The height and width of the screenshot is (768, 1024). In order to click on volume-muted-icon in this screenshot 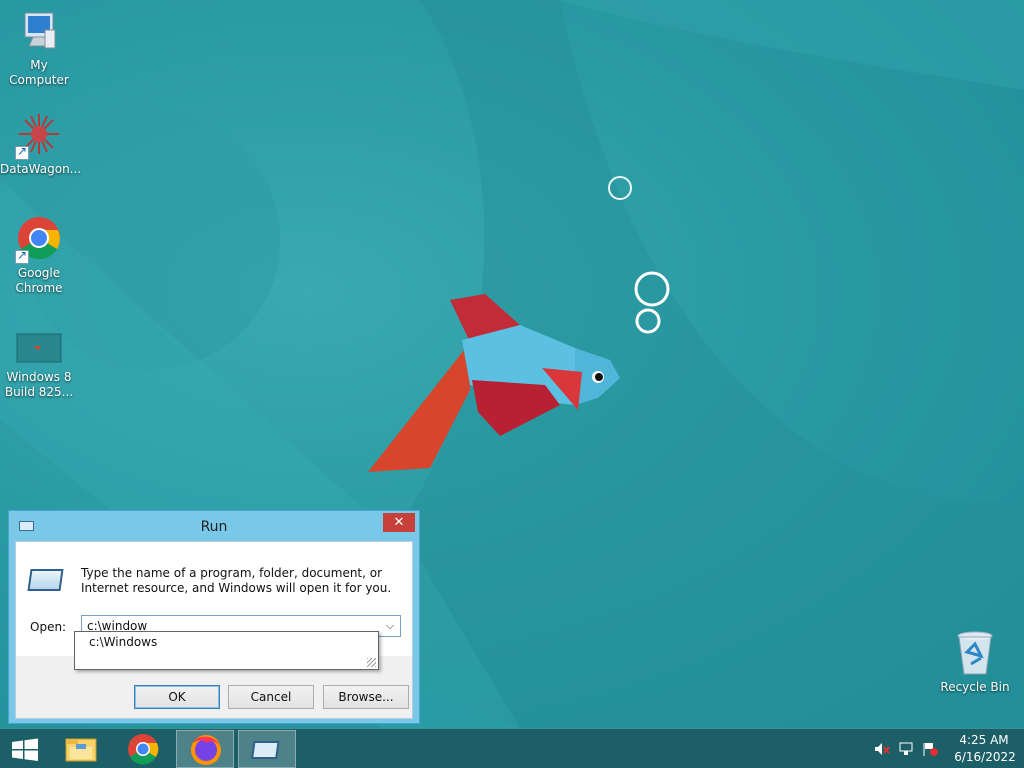, I will do `click(882, 749)`.